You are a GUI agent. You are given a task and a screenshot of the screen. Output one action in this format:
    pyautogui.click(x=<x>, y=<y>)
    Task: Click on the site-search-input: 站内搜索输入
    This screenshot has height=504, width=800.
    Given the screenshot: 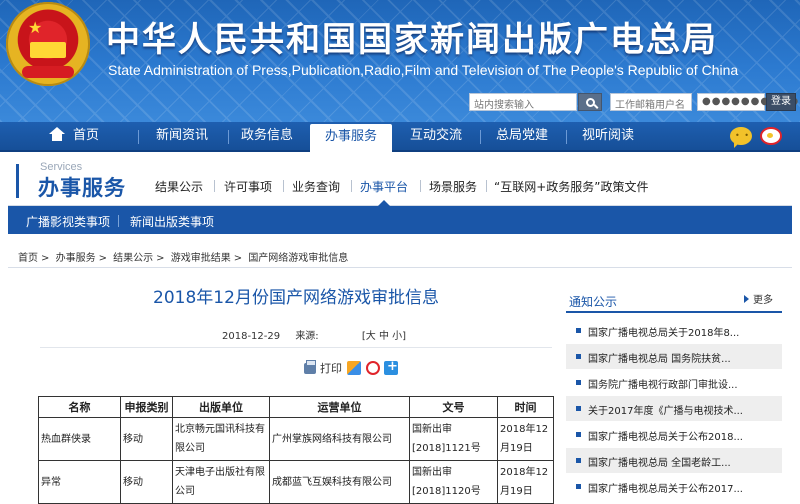 What is the action you would take?
    pyautogui.click(x=523, y=102)
    